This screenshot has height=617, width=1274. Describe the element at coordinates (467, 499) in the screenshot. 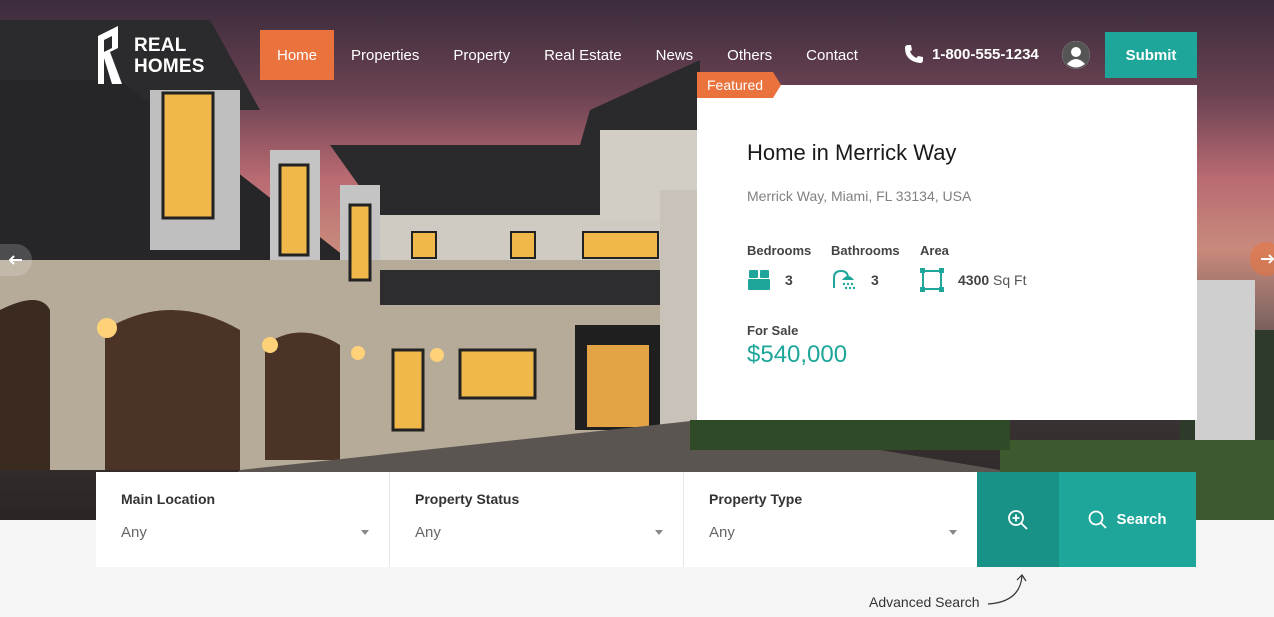

I see `property-status-label: Property Status` at that location.